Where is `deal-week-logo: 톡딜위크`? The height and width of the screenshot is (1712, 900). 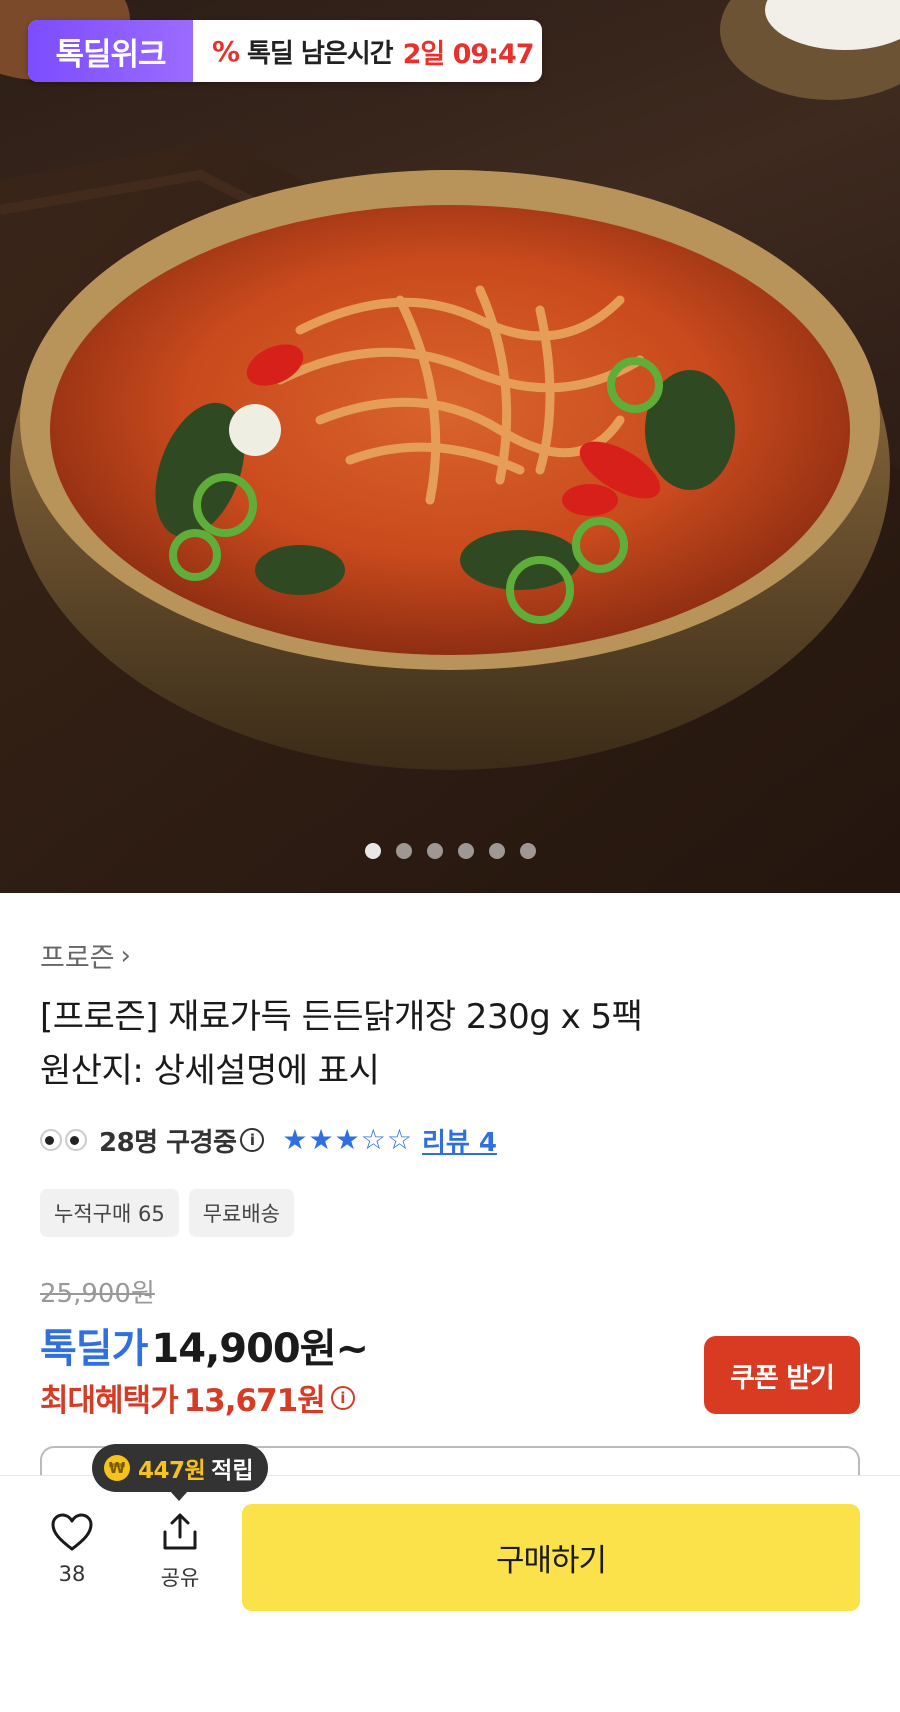 deal-week-logo: 톡딜위크 is located at coordinates (110, 51).